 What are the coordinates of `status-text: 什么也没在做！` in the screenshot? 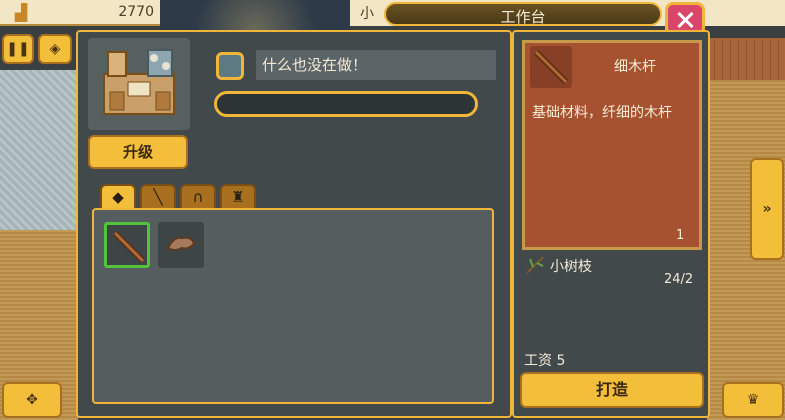 It's located at (376, 65).